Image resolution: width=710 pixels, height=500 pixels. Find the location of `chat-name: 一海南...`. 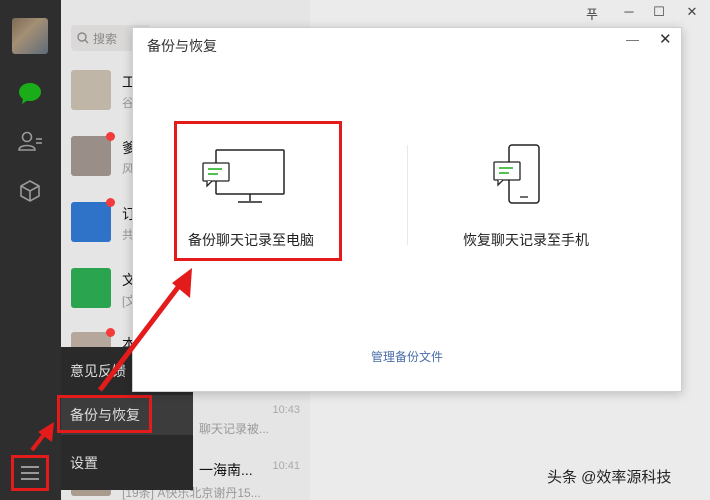

chat-name: 一海南... is located at coordinates (226, 470).